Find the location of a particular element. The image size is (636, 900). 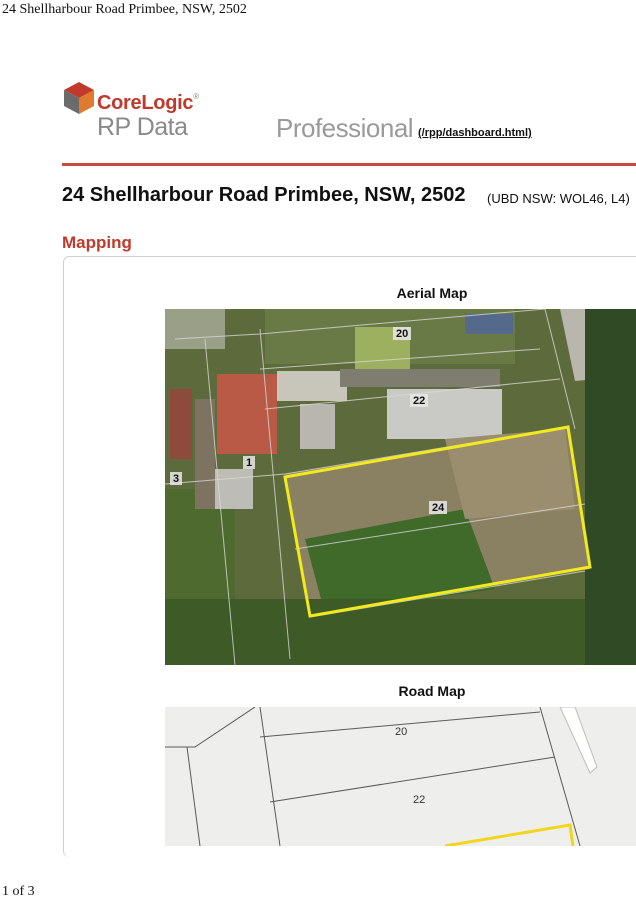

corelogic-logo-icon is located at coordinates (79, 98).